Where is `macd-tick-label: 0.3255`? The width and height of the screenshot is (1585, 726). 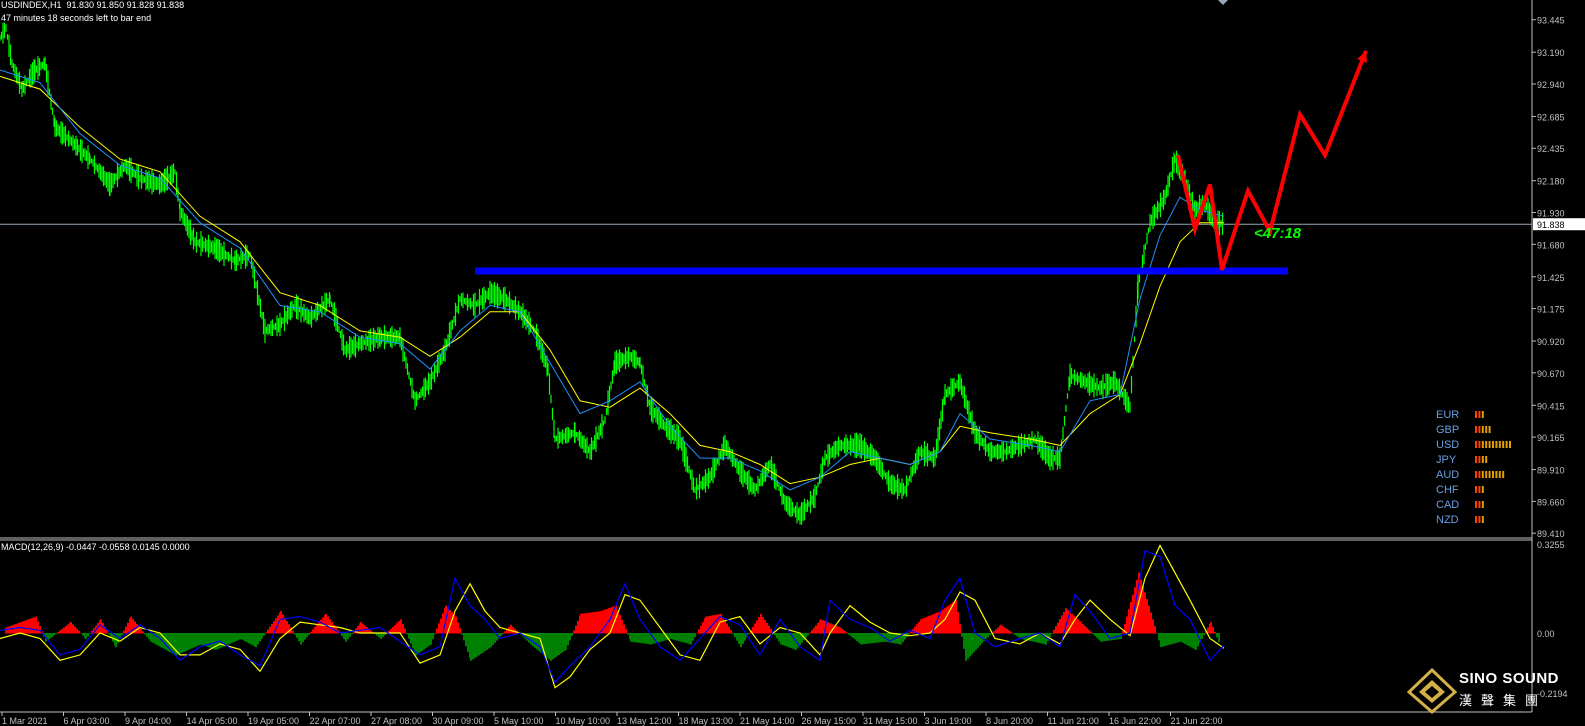 macd-tick-label: 0.3255 is located at coordinates (1551, 545).